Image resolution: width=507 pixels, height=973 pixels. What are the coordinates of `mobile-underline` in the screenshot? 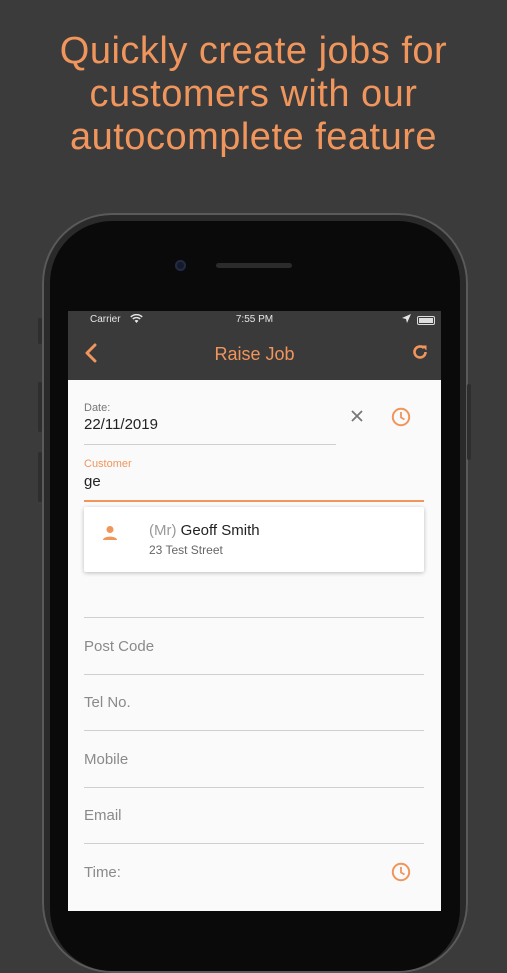 It's located at (254, 787).